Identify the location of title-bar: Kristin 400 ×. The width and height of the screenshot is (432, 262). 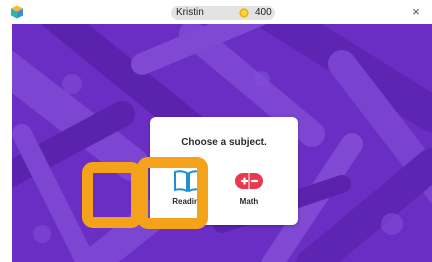
(216, 12).